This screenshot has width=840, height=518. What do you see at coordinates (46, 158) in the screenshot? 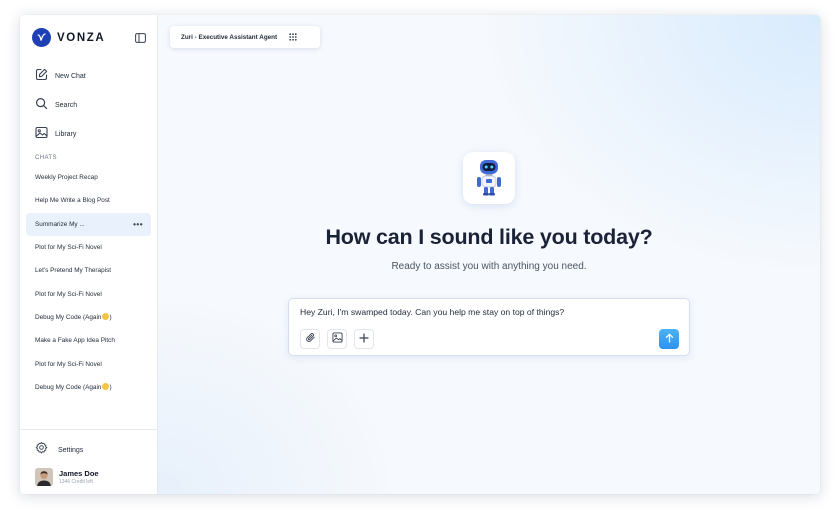
I see `chats-heading: CHATS` at bounding box center [46, 158].